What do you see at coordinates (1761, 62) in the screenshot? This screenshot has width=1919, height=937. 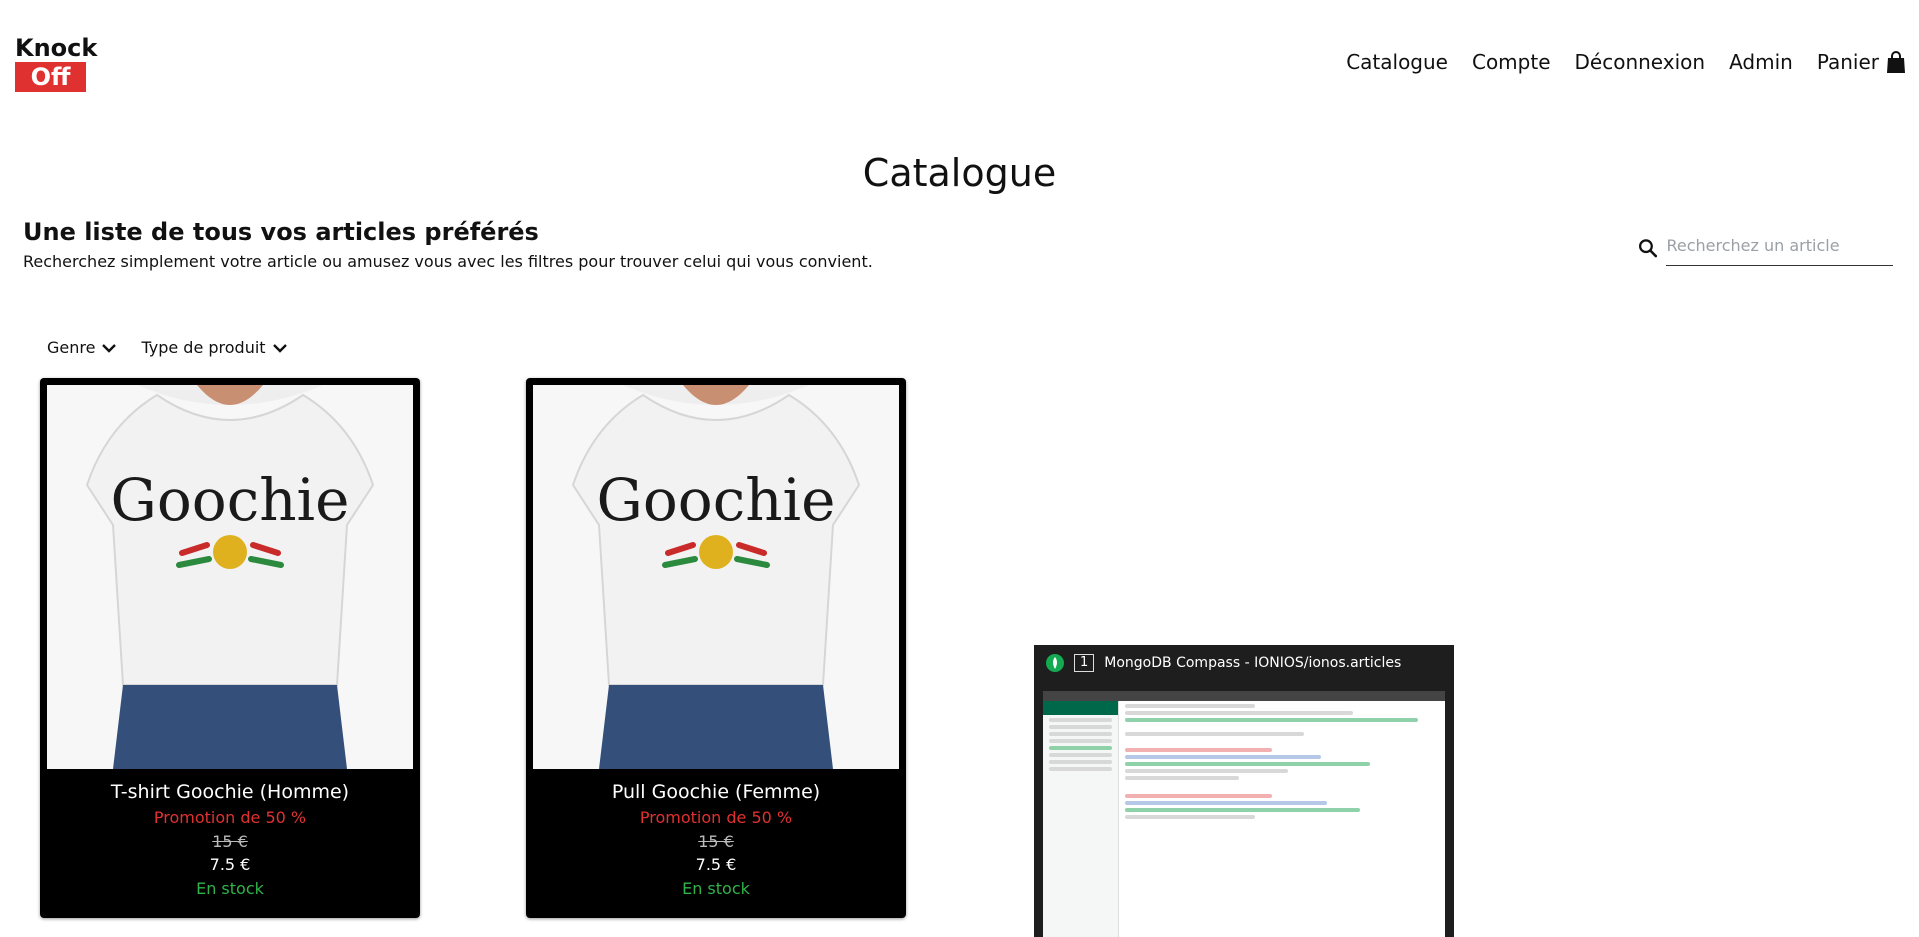 I see `nav-admin-link: Admin` at bounding box center [1761, 62].